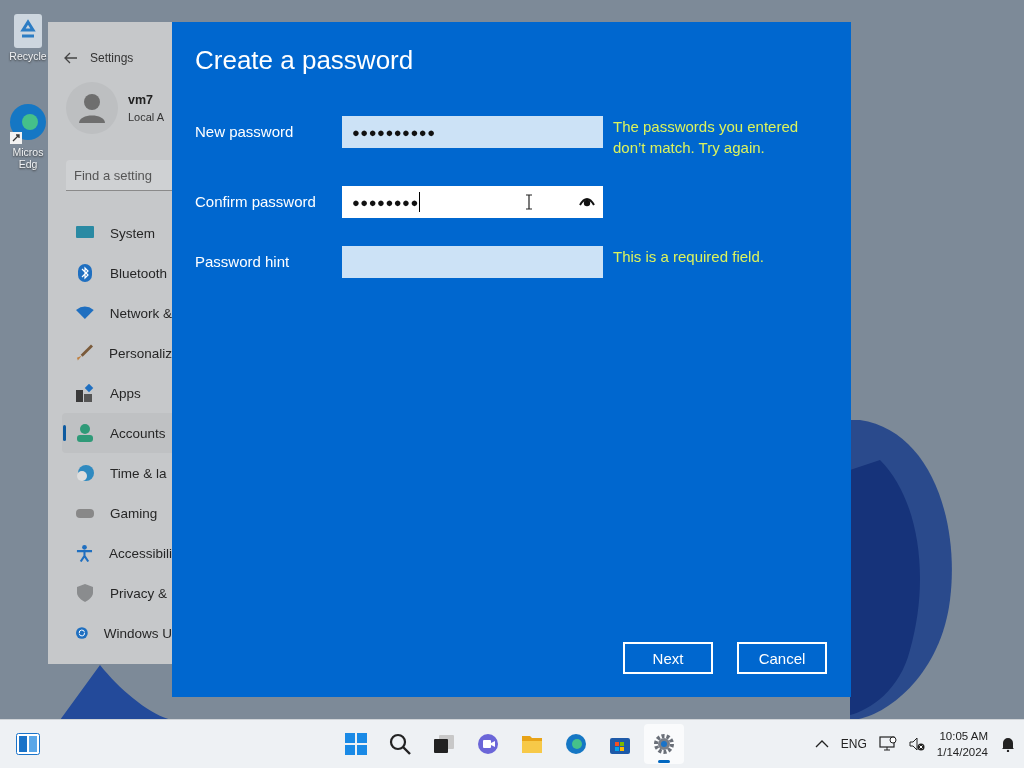 The image size is (1024, 768). What do you see at coordinates (82, 633) in the screenshot?
I see `refresh-icon` at bounding box center [82, 633].